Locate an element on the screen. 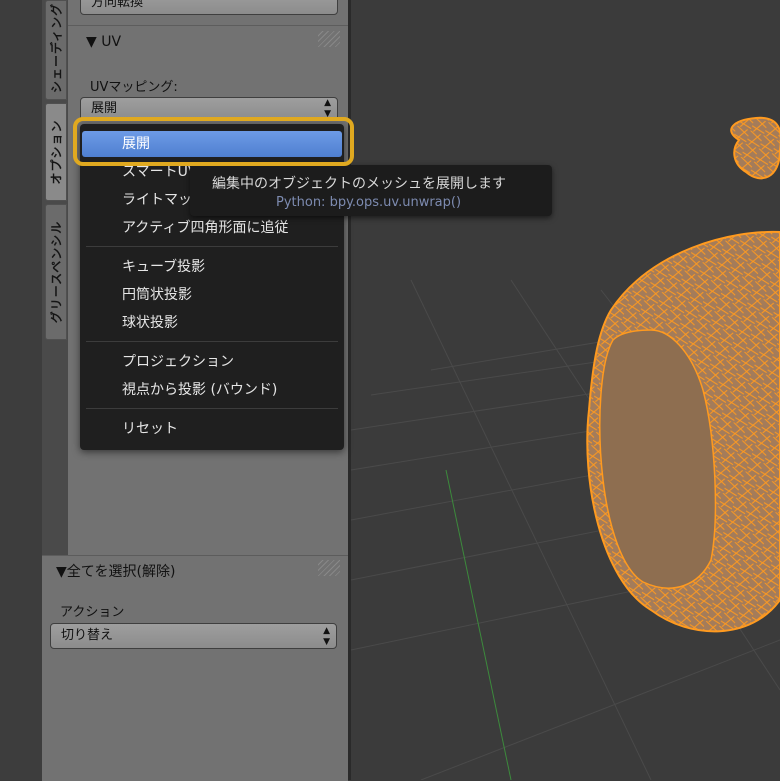  tab-options: オプション is located at coordinates (56, 152).